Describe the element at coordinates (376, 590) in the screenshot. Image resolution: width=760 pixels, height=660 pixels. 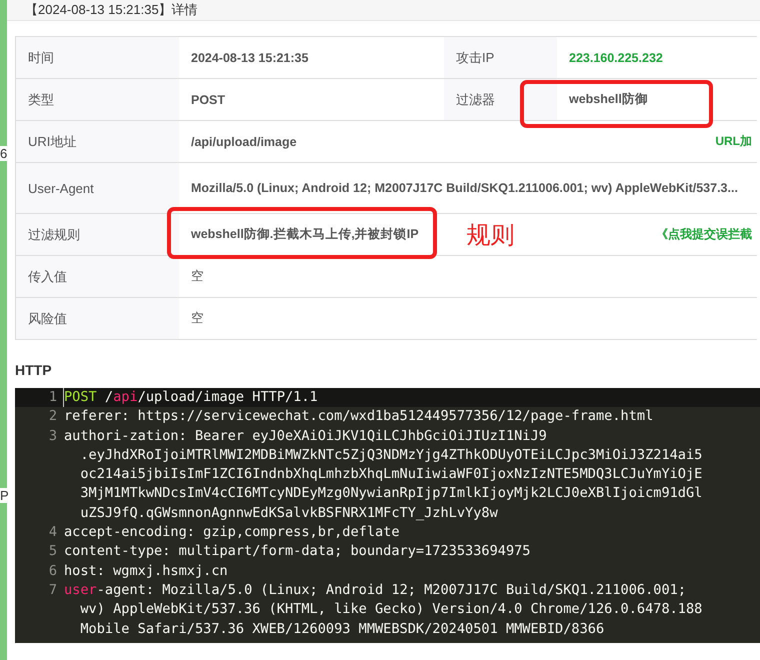
I see `code-text: user-agent: Mozilla/5.0 (Linux; Android 12; M2007J17C Build/SKQ1.211006.001;` at that location.